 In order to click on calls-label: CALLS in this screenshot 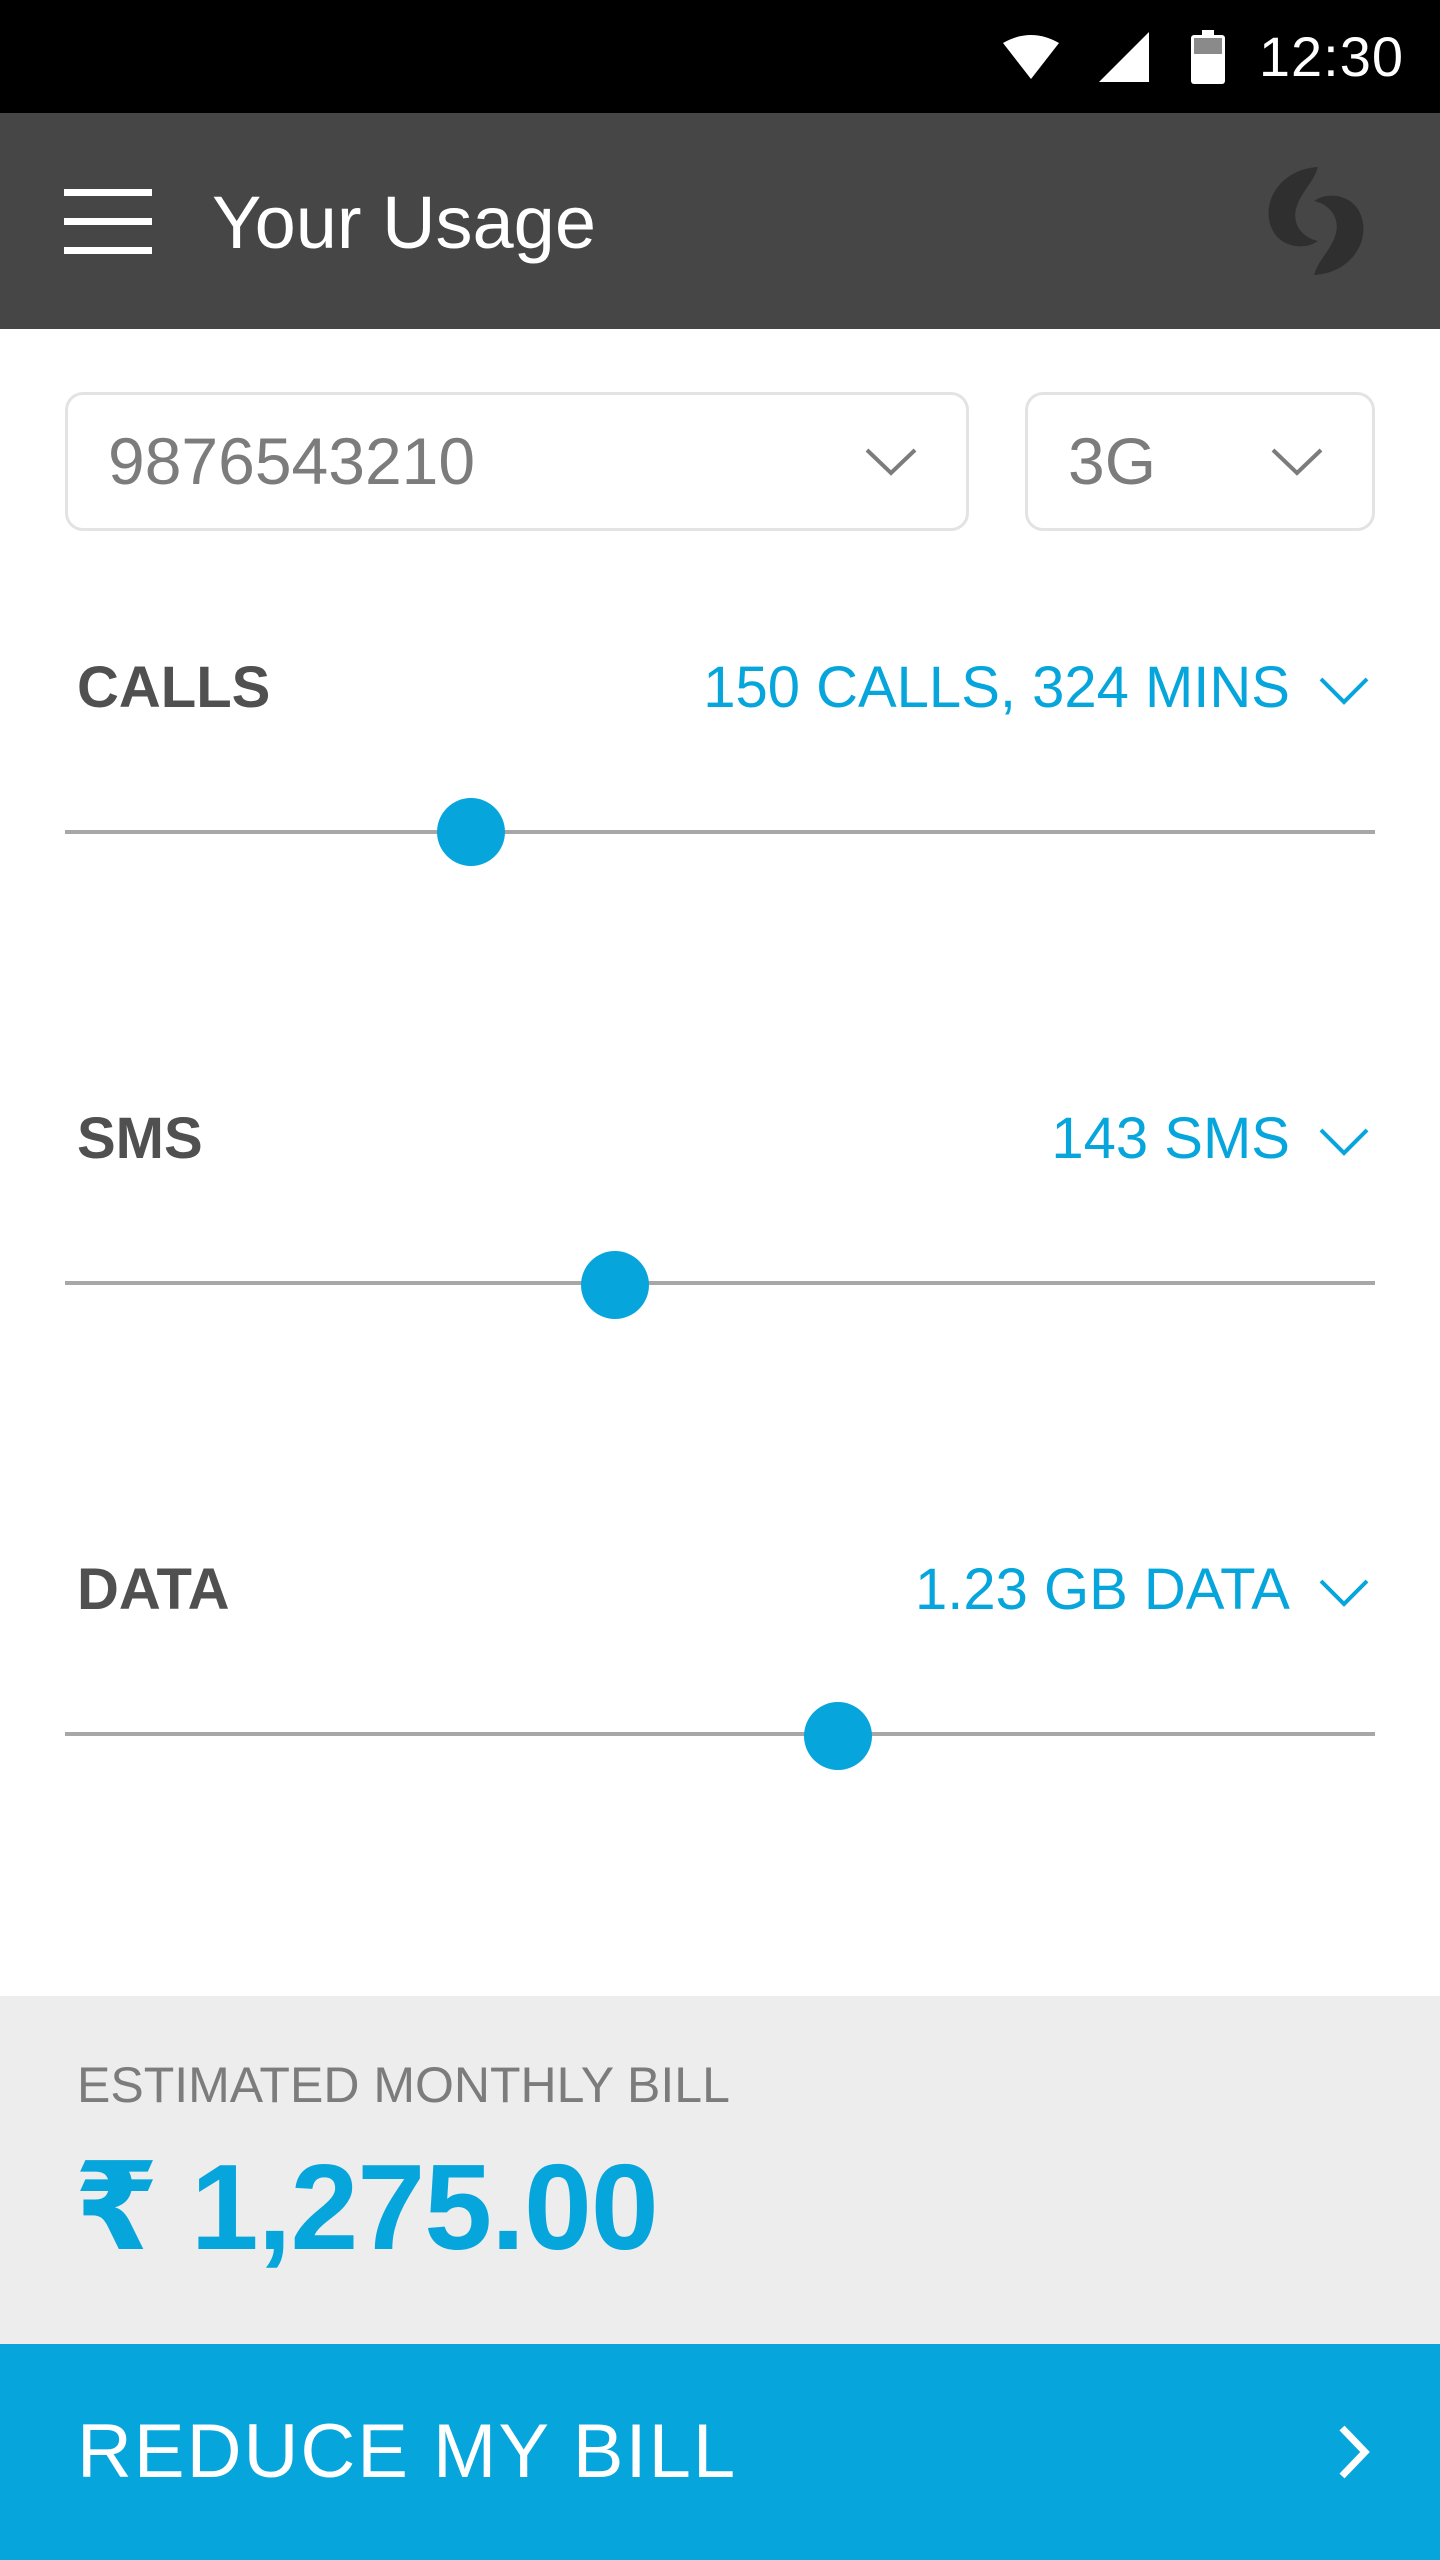, I will do `click(174, 687)`.